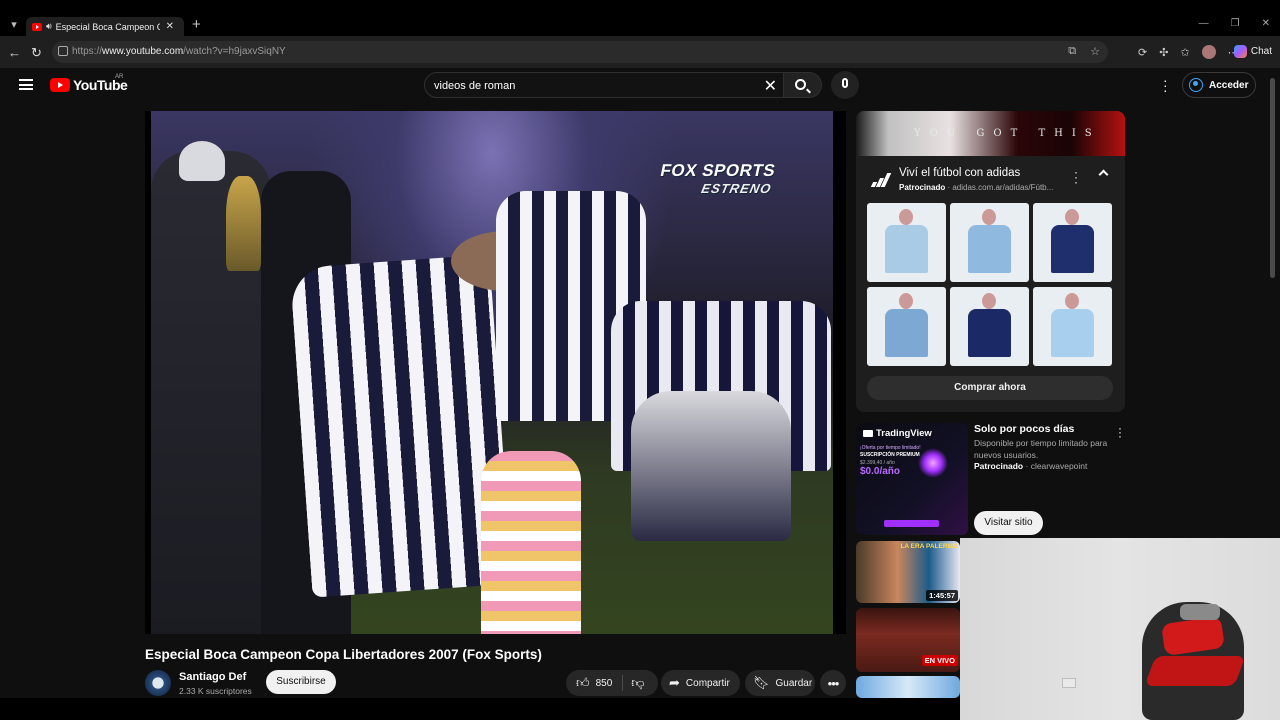  What do you see at coordinates (674, 682) in the screenshot?
I see `share-arrow-icon: ➦` at bounding box center [674, 682].